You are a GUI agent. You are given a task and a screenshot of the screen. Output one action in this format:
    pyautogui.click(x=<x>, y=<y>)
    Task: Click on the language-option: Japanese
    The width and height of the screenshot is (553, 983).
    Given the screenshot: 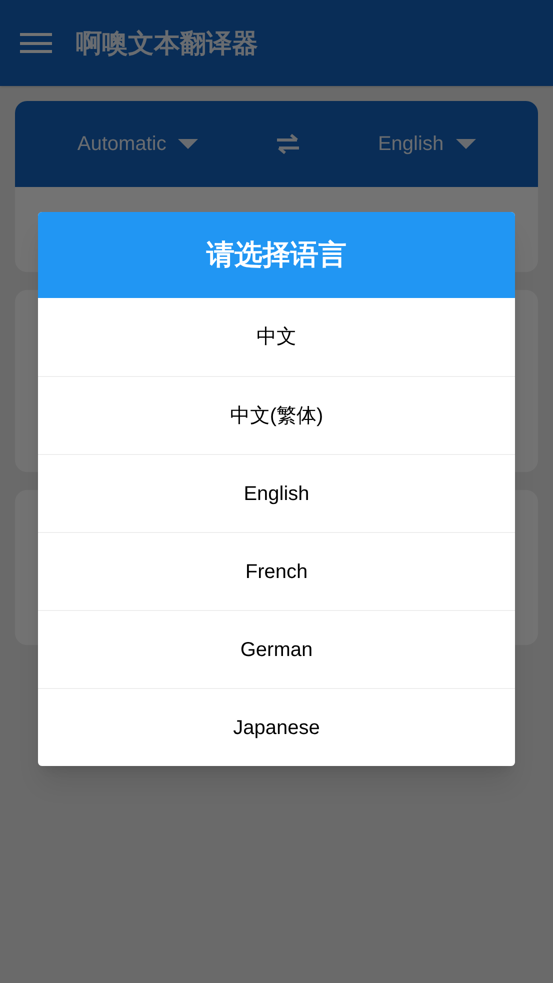 What is the action you would take?
    pyautogui.click(x=276, y=727)
    